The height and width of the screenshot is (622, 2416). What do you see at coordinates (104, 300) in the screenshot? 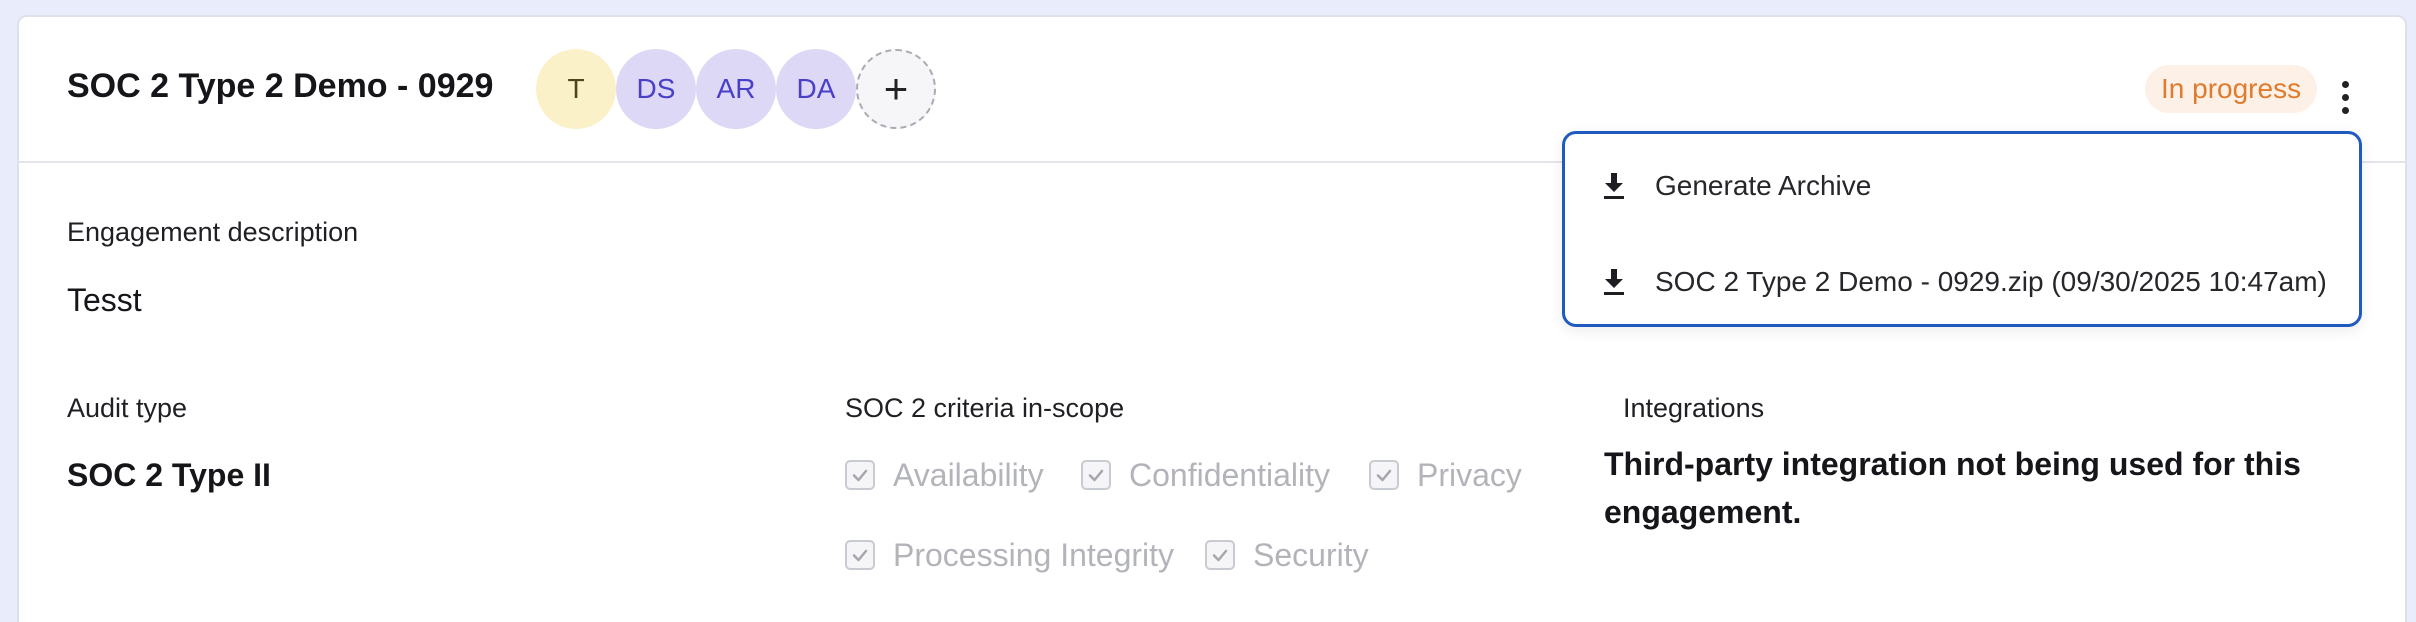
I see `description-value: Tesst` at bounding box center [104, 300].